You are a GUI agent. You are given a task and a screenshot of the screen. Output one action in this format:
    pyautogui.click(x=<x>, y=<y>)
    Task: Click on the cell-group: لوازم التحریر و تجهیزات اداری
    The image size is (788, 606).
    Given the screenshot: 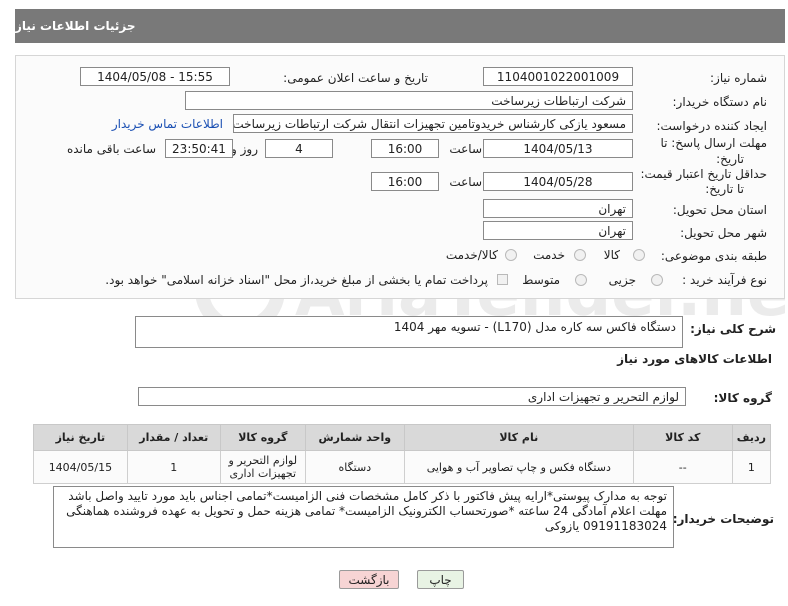 What is the action you would take?
    pyautogui.click(x=262, y=467)
    